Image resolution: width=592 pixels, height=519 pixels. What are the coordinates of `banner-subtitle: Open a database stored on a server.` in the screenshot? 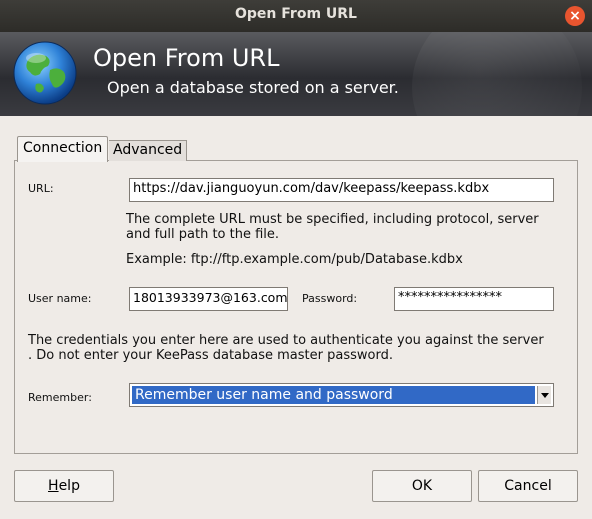 It's located at (253, 87).